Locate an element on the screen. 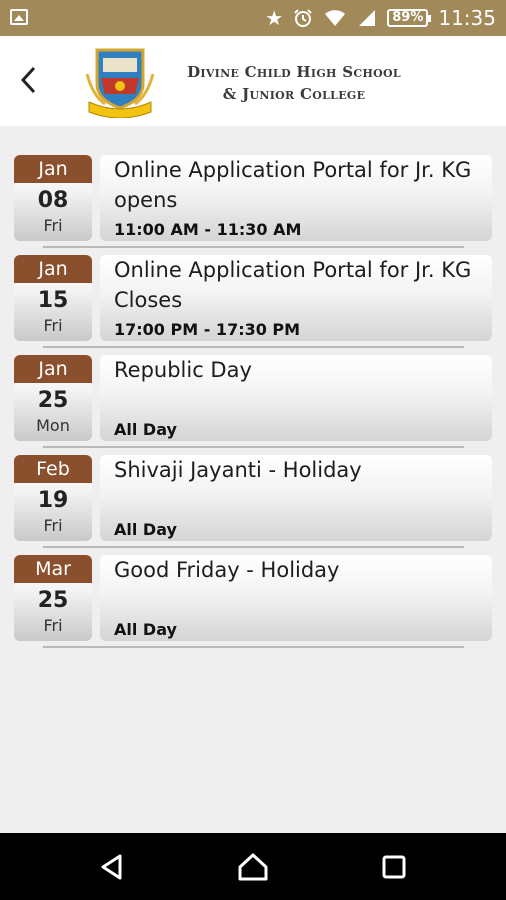  system-nav-bar is located at coordinates (253, 866).